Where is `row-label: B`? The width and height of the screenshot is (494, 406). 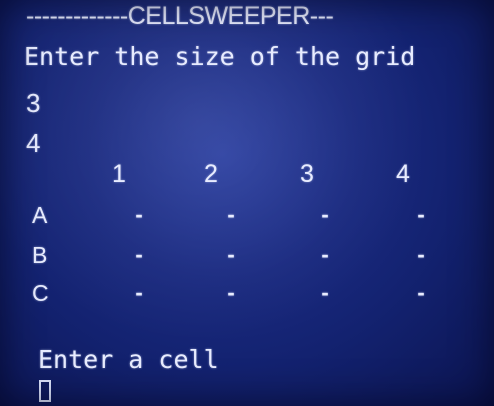
row-label: B is located at coordinates (40, 255).